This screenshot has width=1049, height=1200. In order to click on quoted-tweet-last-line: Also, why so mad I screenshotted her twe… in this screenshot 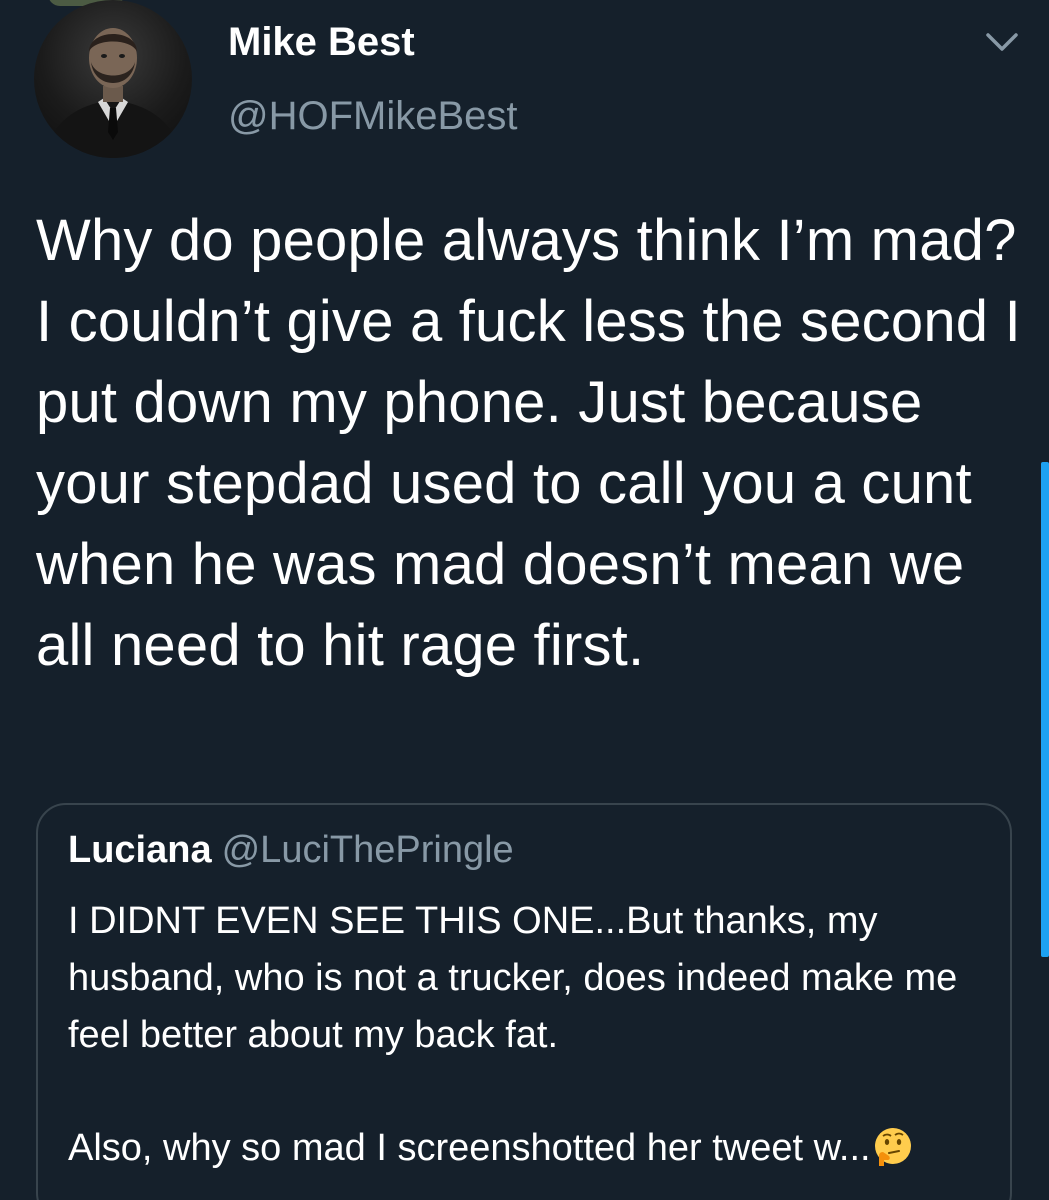, I will do `click(490, 1148)`.